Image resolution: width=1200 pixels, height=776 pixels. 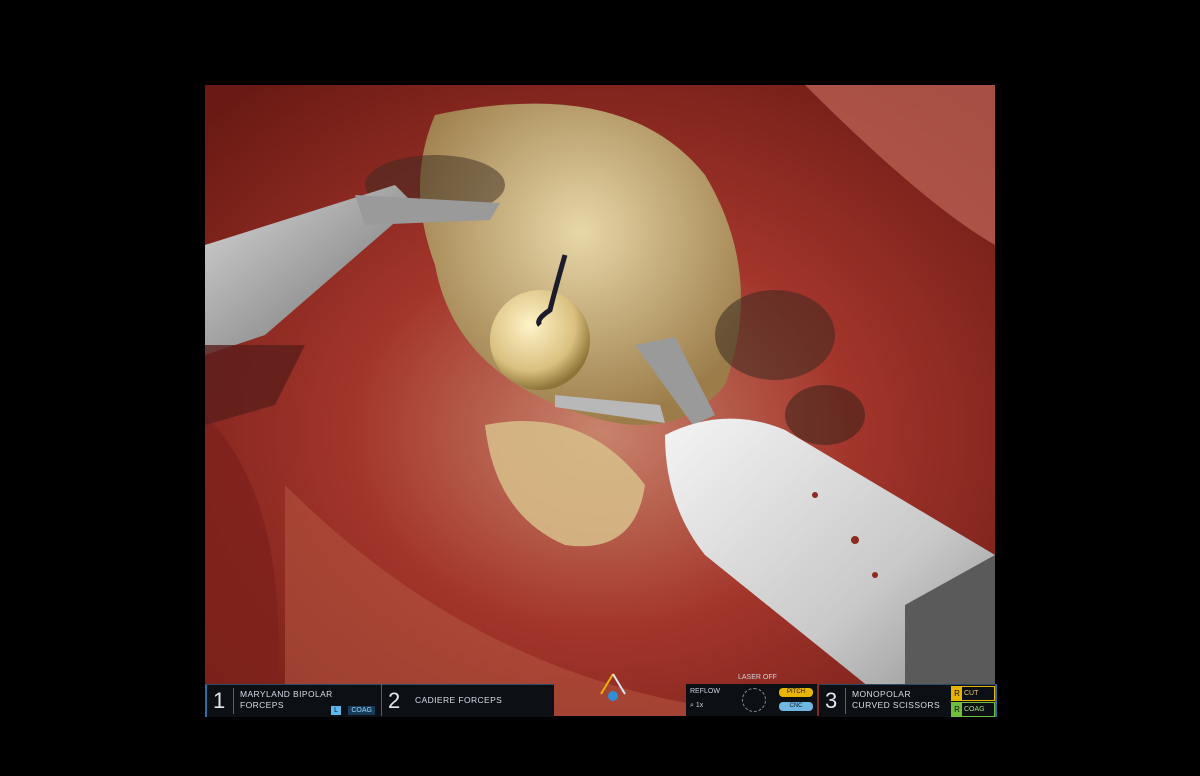 I want to click on status-title: LASER OFF, so click(x=757, y=677).